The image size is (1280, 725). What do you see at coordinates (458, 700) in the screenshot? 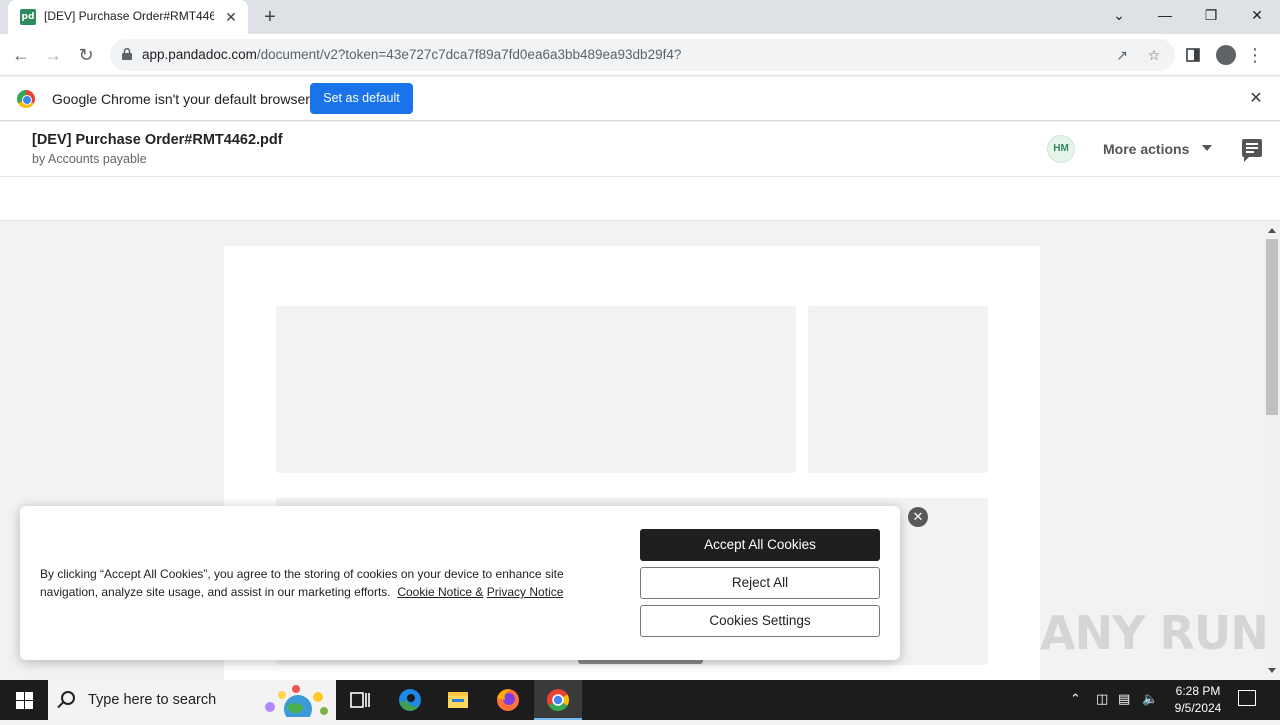
I see `file-explorer-icon` at bounding box center [458, 700].